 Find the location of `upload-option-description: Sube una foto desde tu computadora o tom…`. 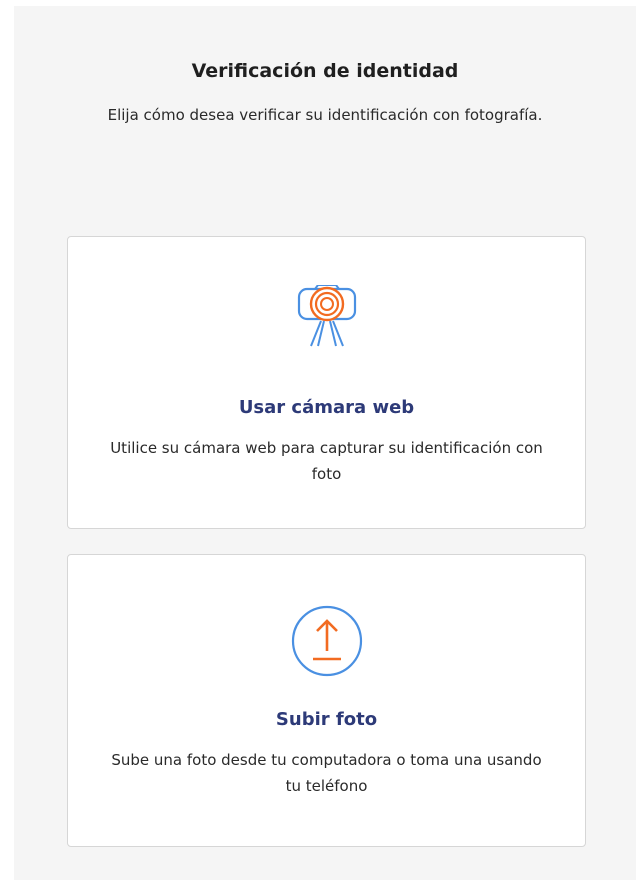

upload-option-description: Sube una foto desde tu computadora o tom… is located at coordinates (326, 773).